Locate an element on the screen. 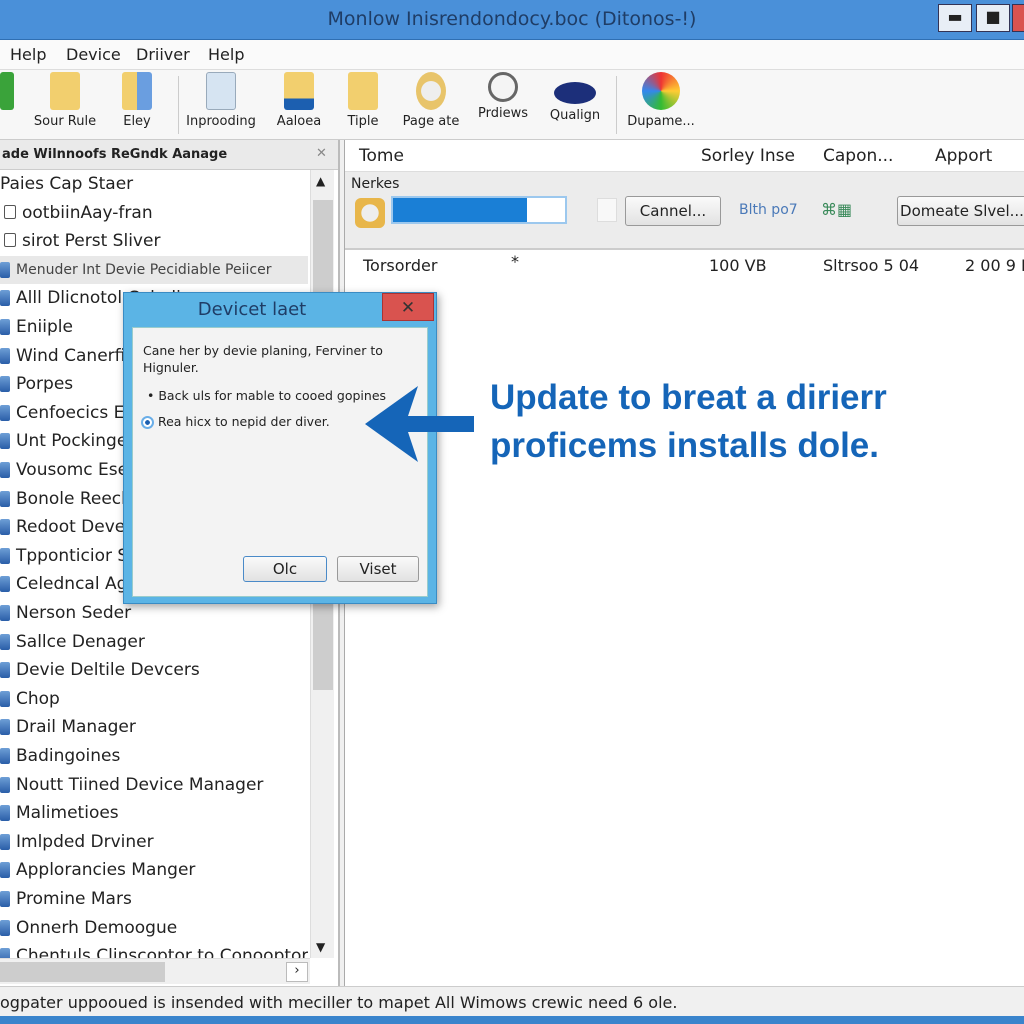 The width and height of the screenshot is (1024, 1024). row-date: 2 00 9 M is located at coordinates (994, 265).